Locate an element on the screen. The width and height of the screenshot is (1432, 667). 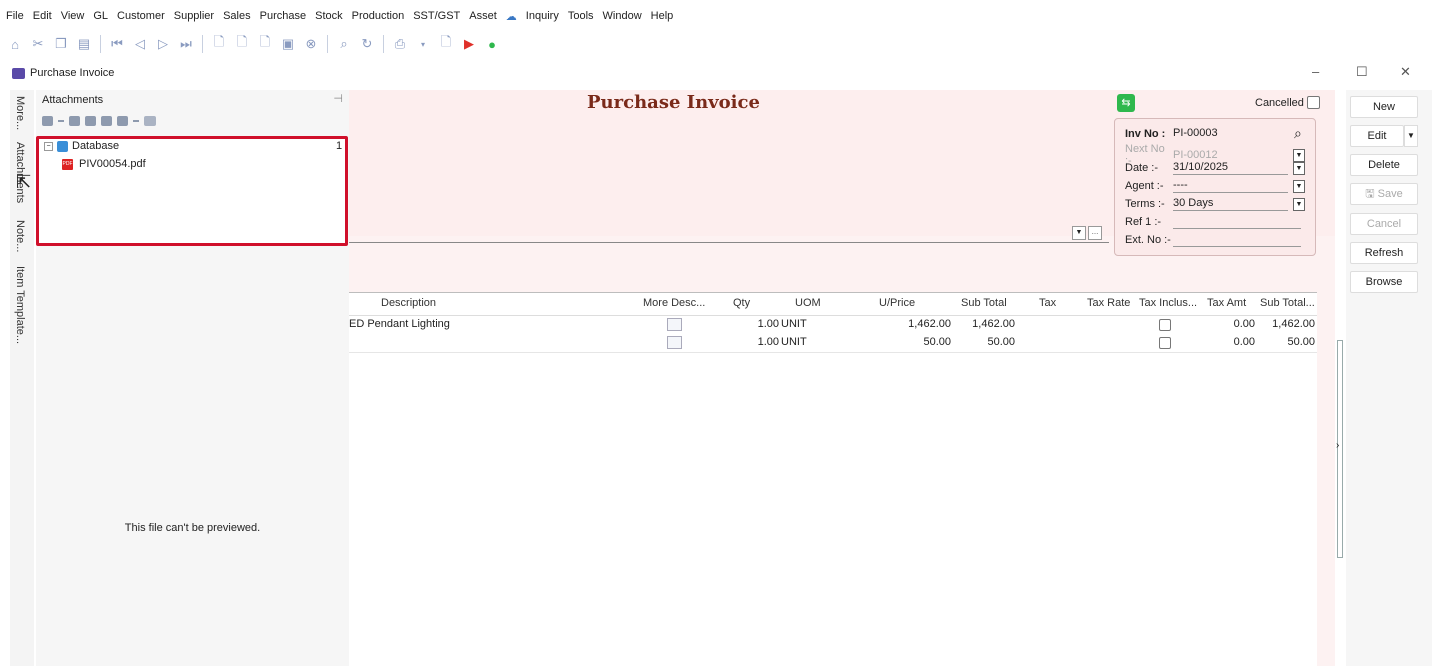
cancelled-checkbox is located at coordinates (1313, 102).